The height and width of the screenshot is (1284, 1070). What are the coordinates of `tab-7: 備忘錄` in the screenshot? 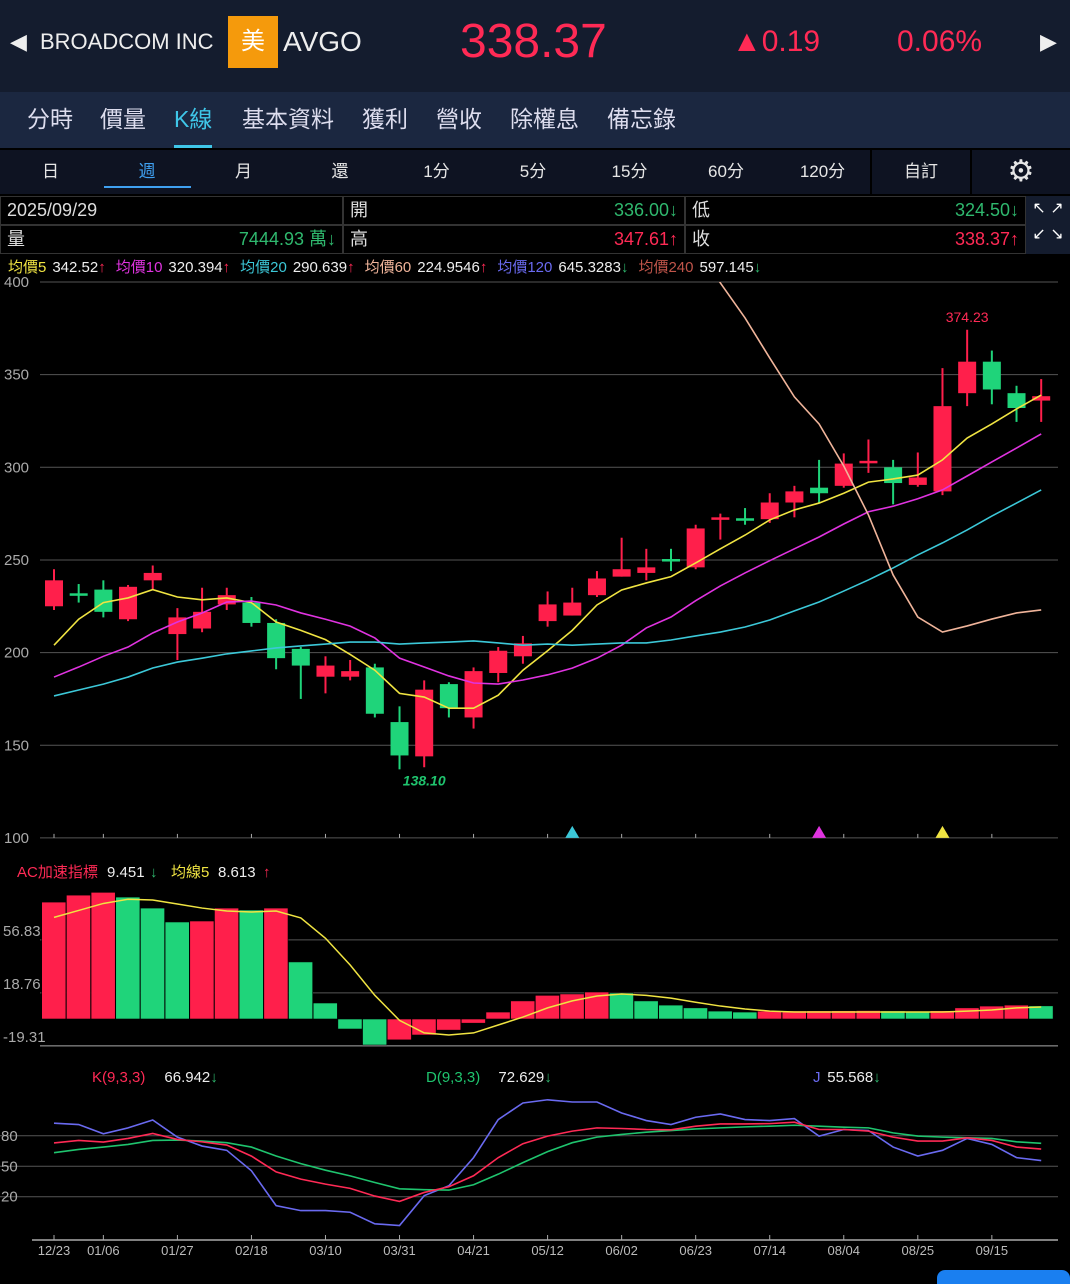 It's located at (641, 119).